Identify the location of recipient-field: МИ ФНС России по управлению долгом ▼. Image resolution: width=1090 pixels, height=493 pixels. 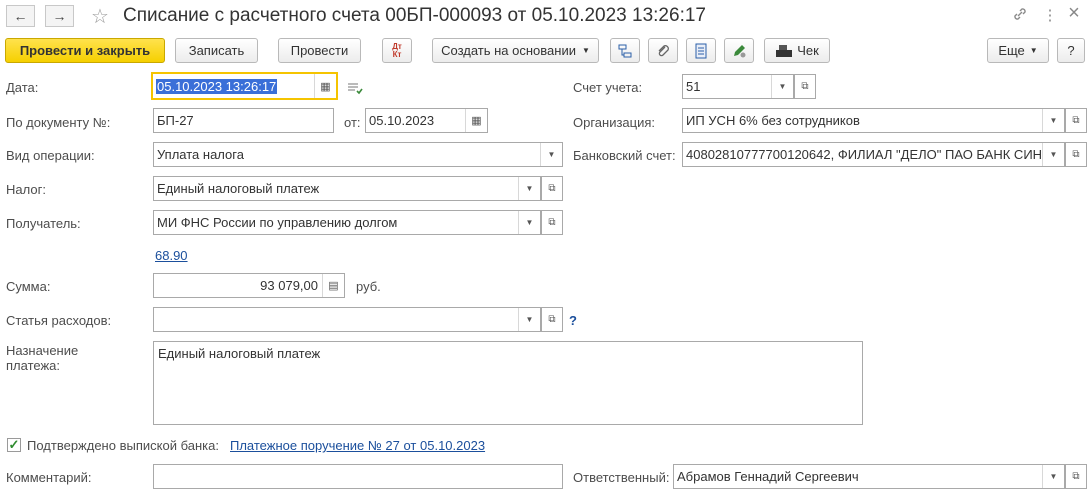
(347, 222).